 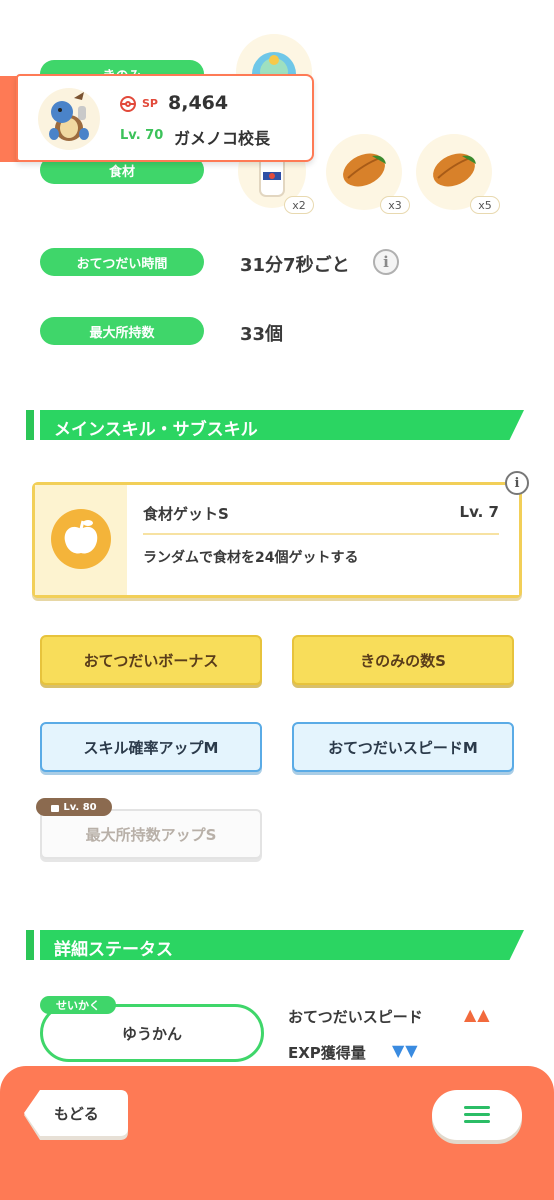 What do you see at coordinates (477, 1014) in the screenshot?
I see `stat-up-marks: ▲▲` at bounding box center [477, 1014].